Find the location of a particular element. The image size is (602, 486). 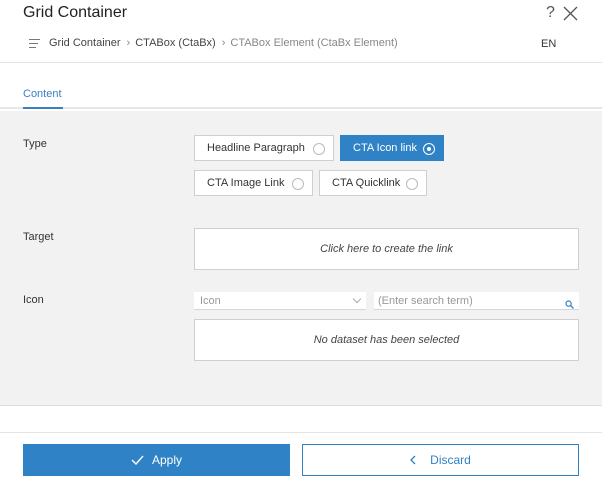

active-tab-indicator is located at coordinates (43, 108).